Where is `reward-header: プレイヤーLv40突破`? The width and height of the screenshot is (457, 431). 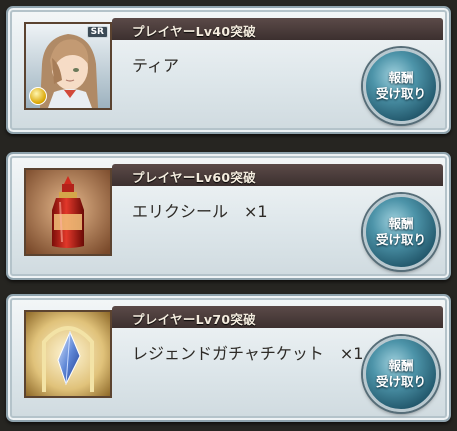 reward-header: プレイヤーLv40突破 is located at coordinates (277, 29).